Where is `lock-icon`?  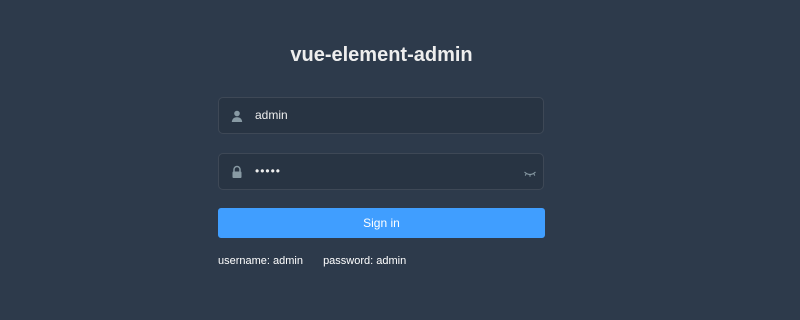
lock-icon is located at coordinates (237, 172).